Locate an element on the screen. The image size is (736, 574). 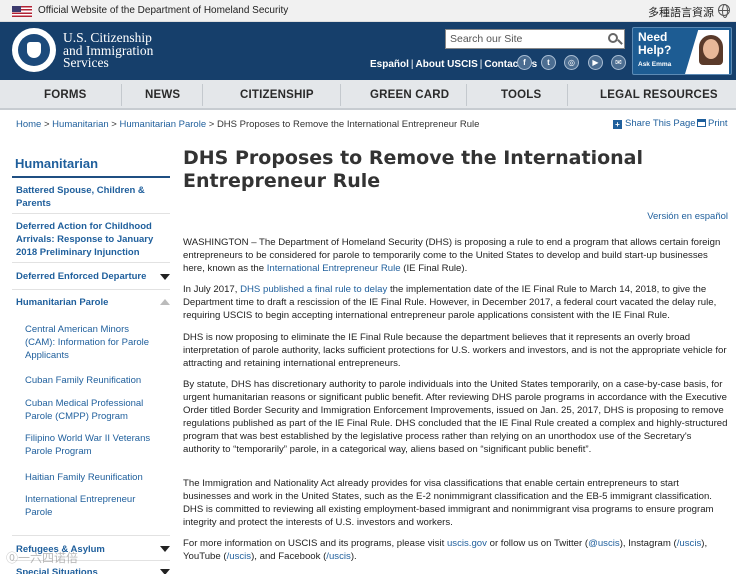
email-icon: ✉ is located at coordinates (618, 62).